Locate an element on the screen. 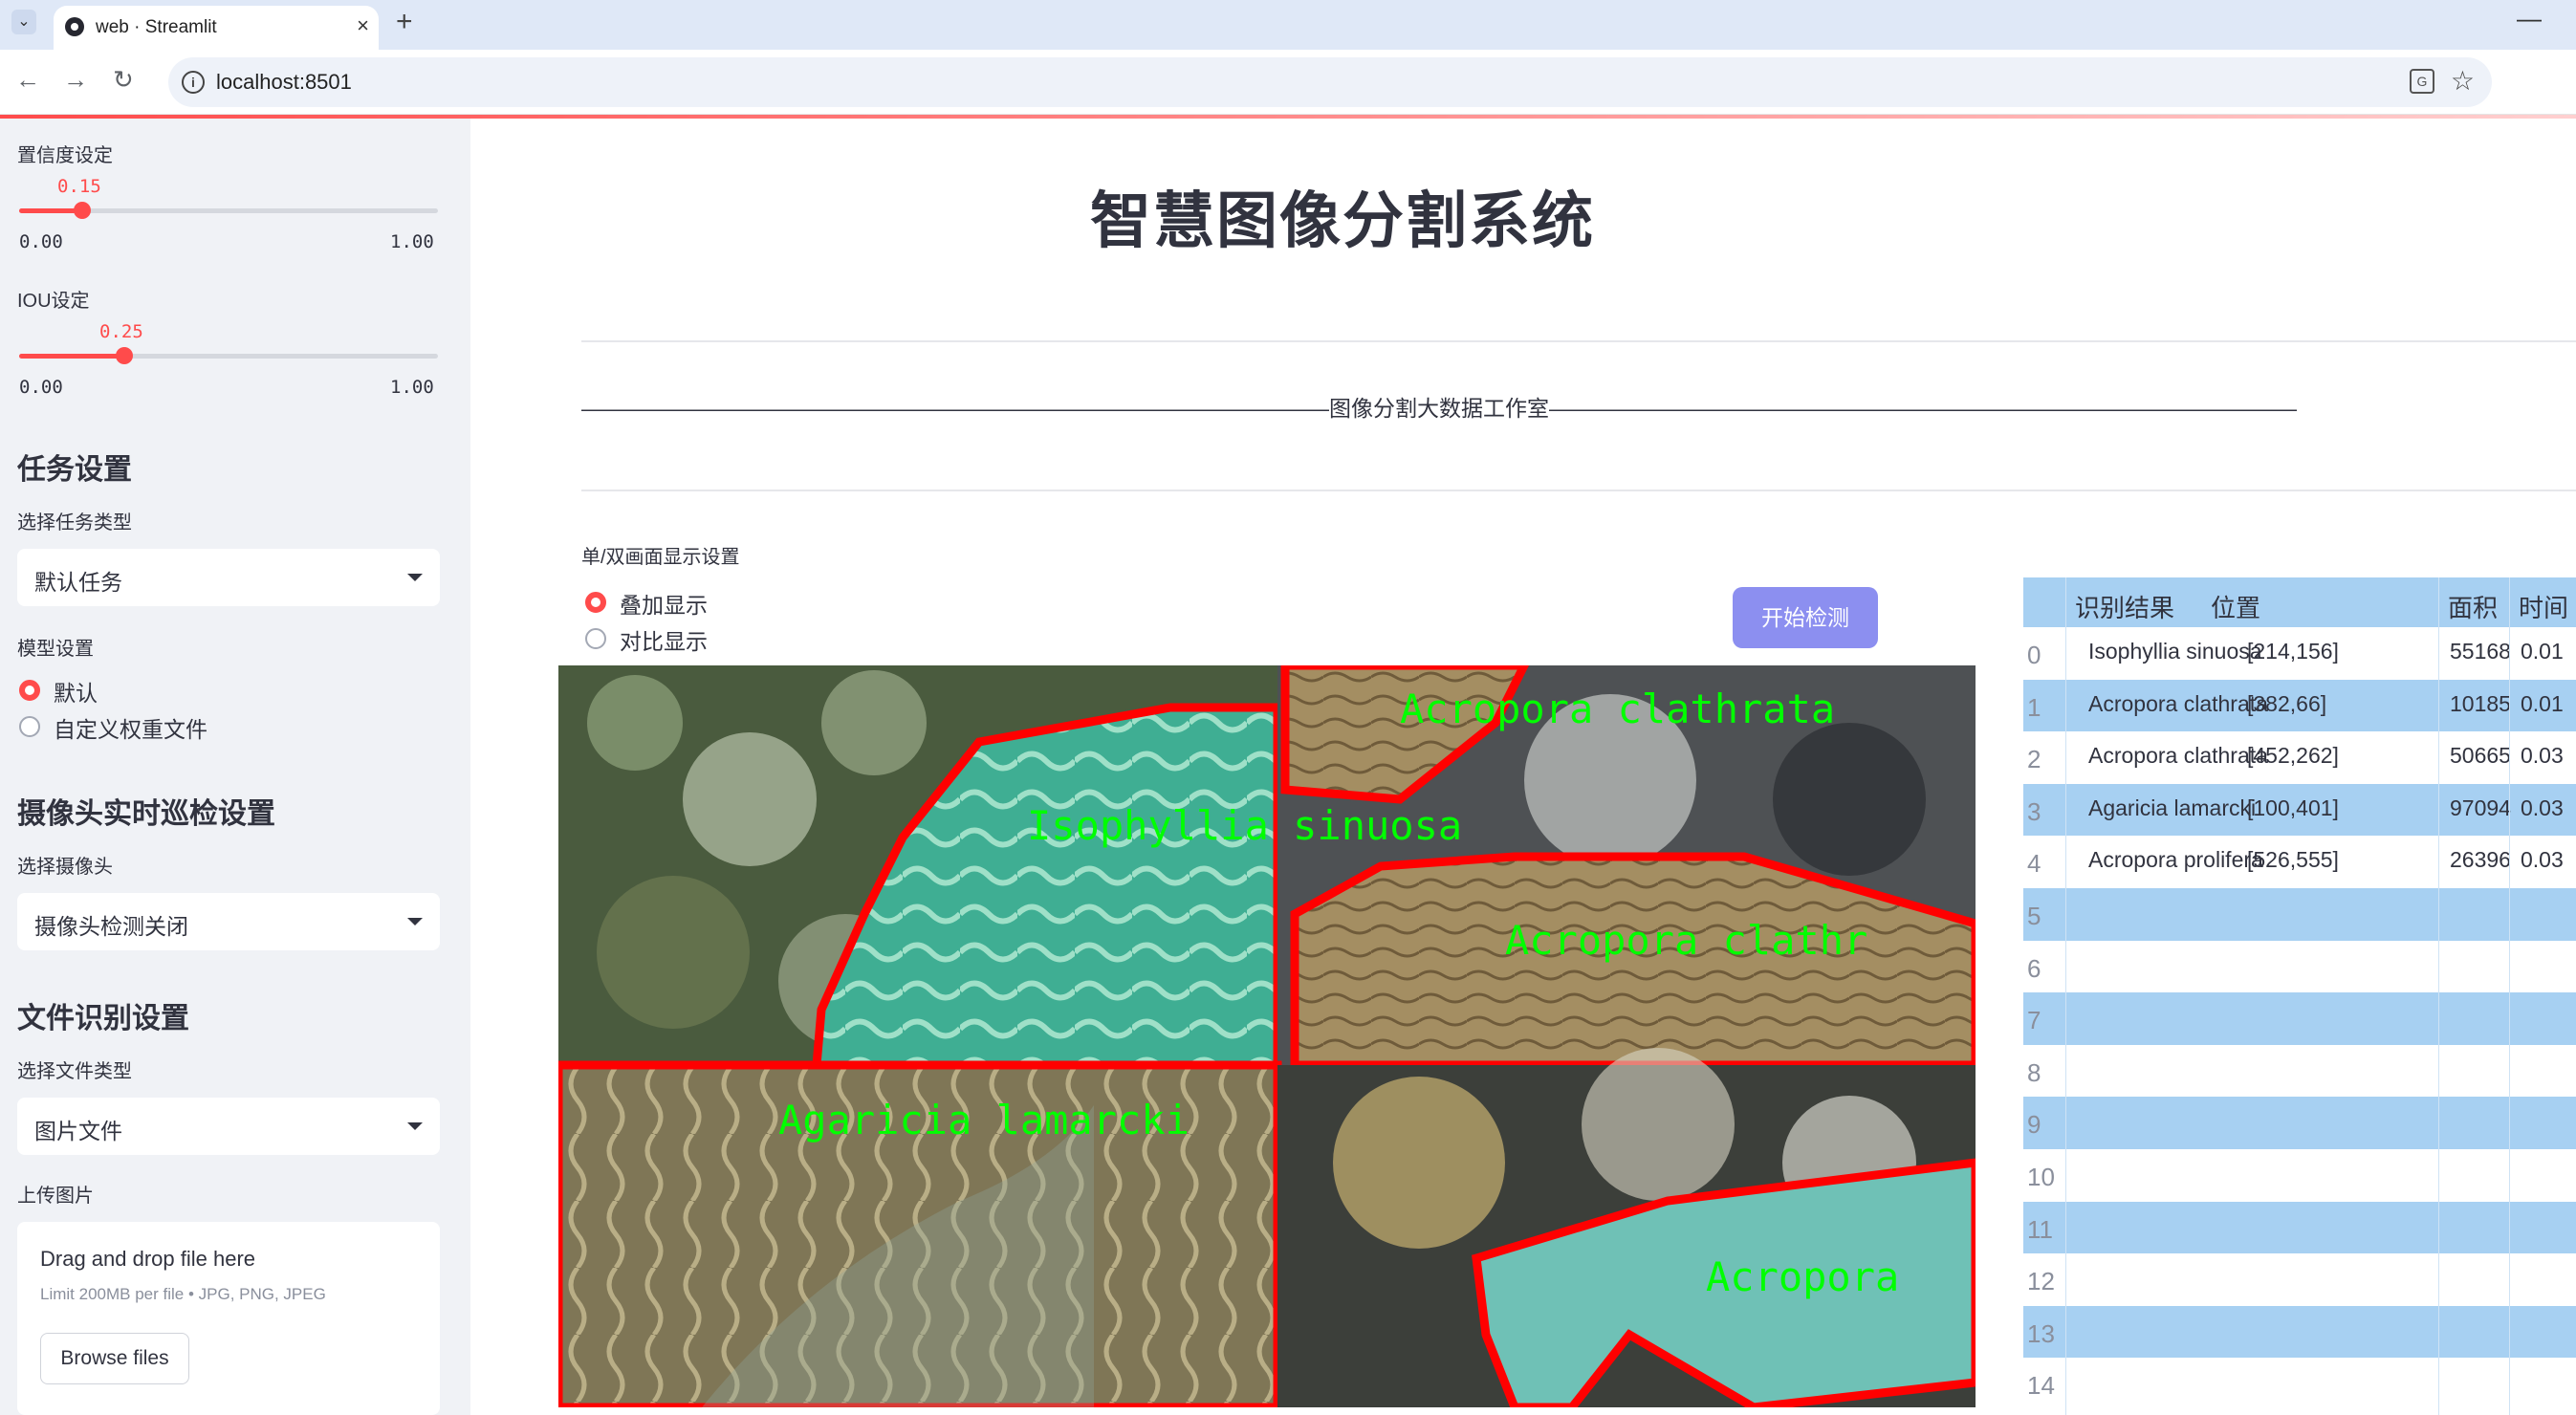 This screenshot has width=2576, height=1415. confidence-min: 0.00 is located at coordinates (41, 242).